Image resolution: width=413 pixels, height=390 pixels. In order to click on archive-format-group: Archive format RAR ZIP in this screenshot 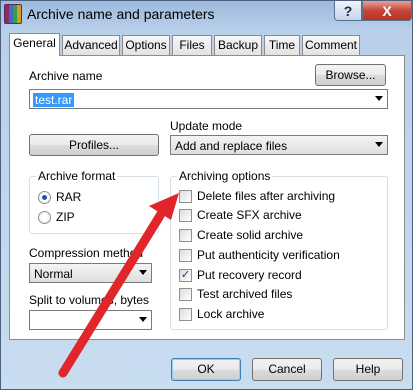, I will do `click(94, 201)`.